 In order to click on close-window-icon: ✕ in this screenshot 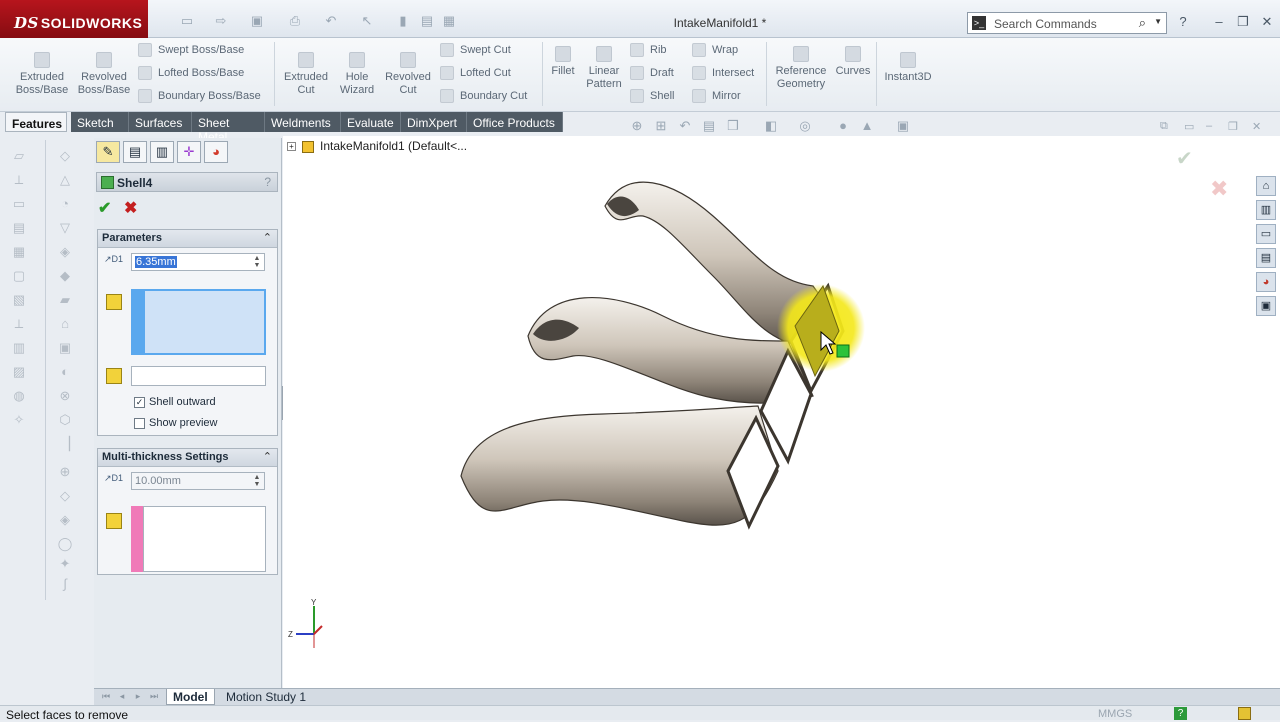, I will do `click(1267, 22)`.